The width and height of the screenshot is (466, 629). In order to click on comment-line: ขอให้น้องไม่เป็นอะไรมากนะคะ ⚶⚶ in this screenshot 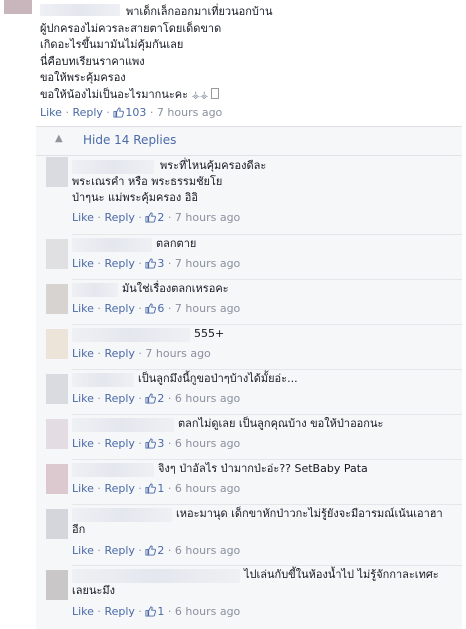, I will do `click(250, 96)`.